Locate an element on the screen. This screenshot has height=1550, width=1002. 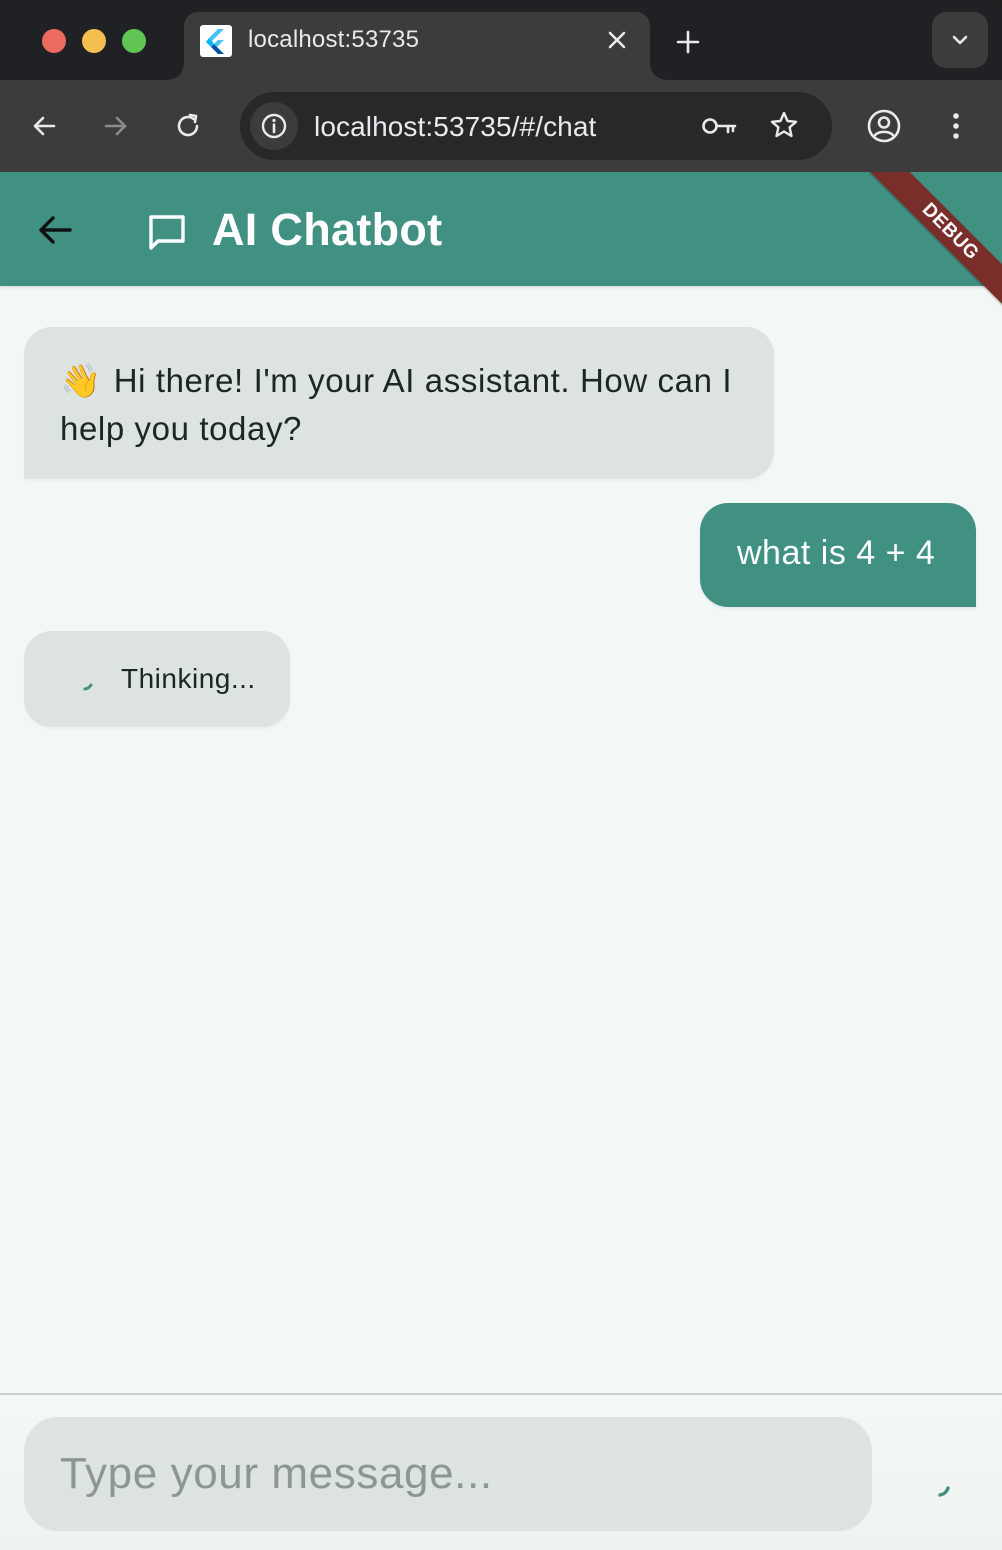
site-info-icon is located at coordinates (274, 126).